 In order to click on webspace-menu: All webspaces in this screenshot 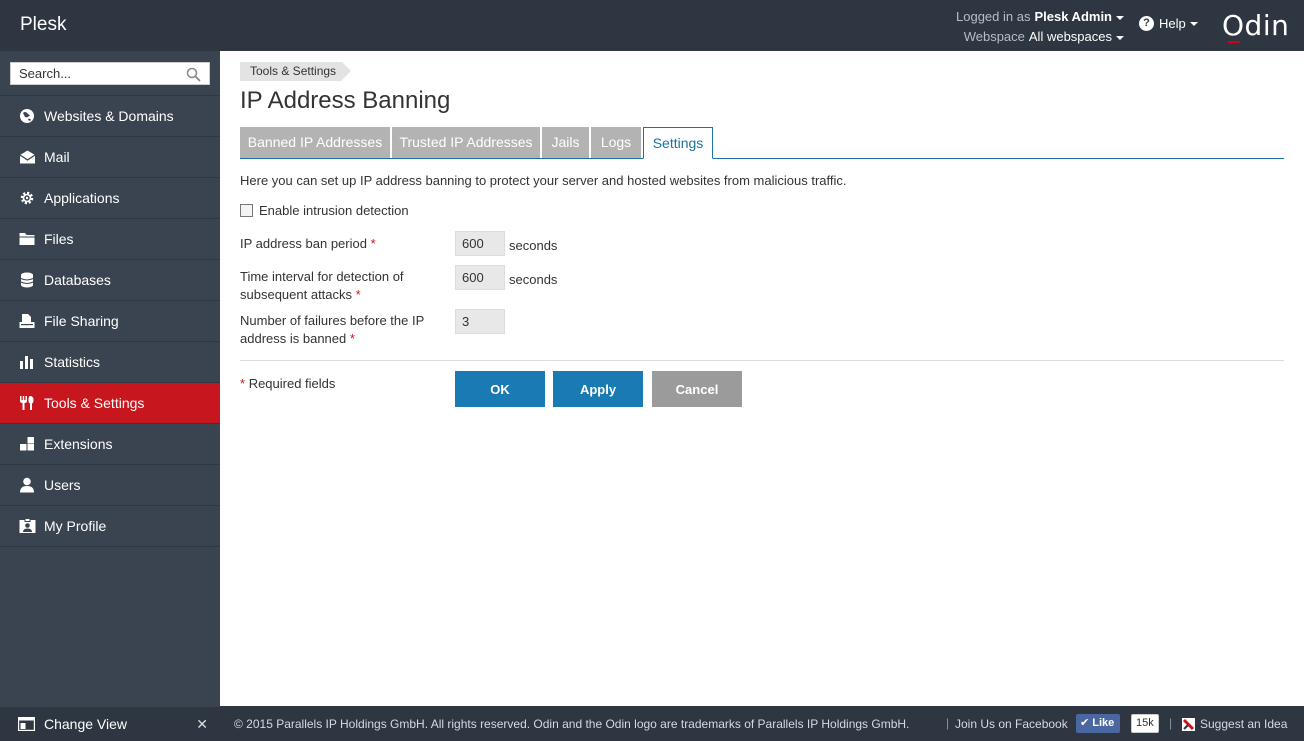, I will do `click(1076, 36)`.